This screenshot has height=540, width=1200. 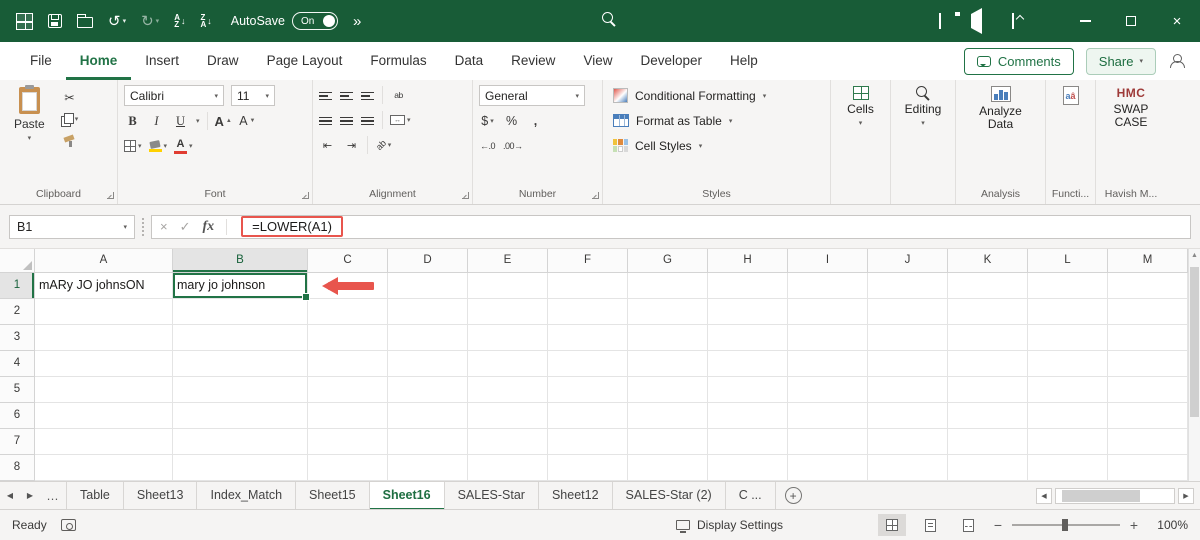 I want to click on normal-view-button, so click(x=892, y=525).